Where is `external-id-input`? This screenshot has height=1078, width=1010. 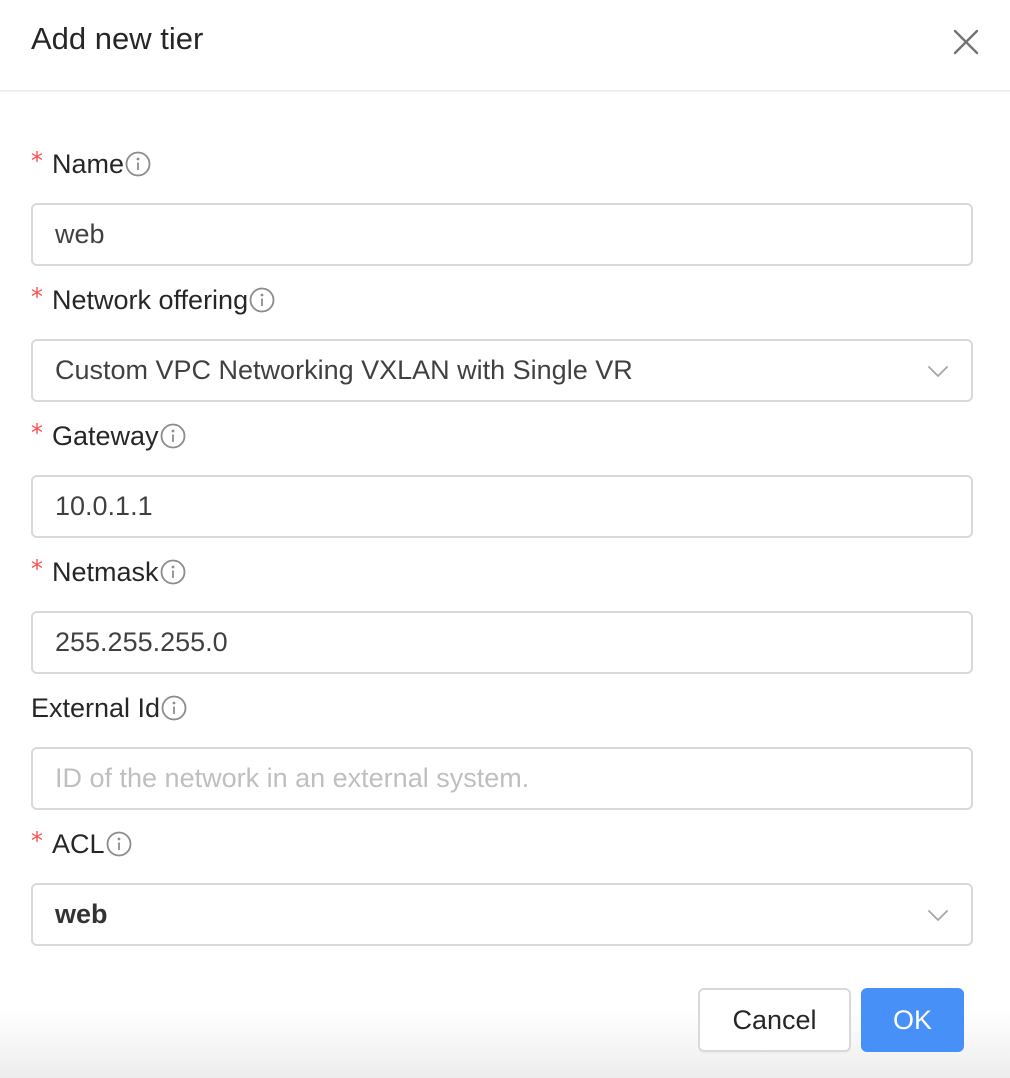 external-id-input is located at coordinates (502, 778).